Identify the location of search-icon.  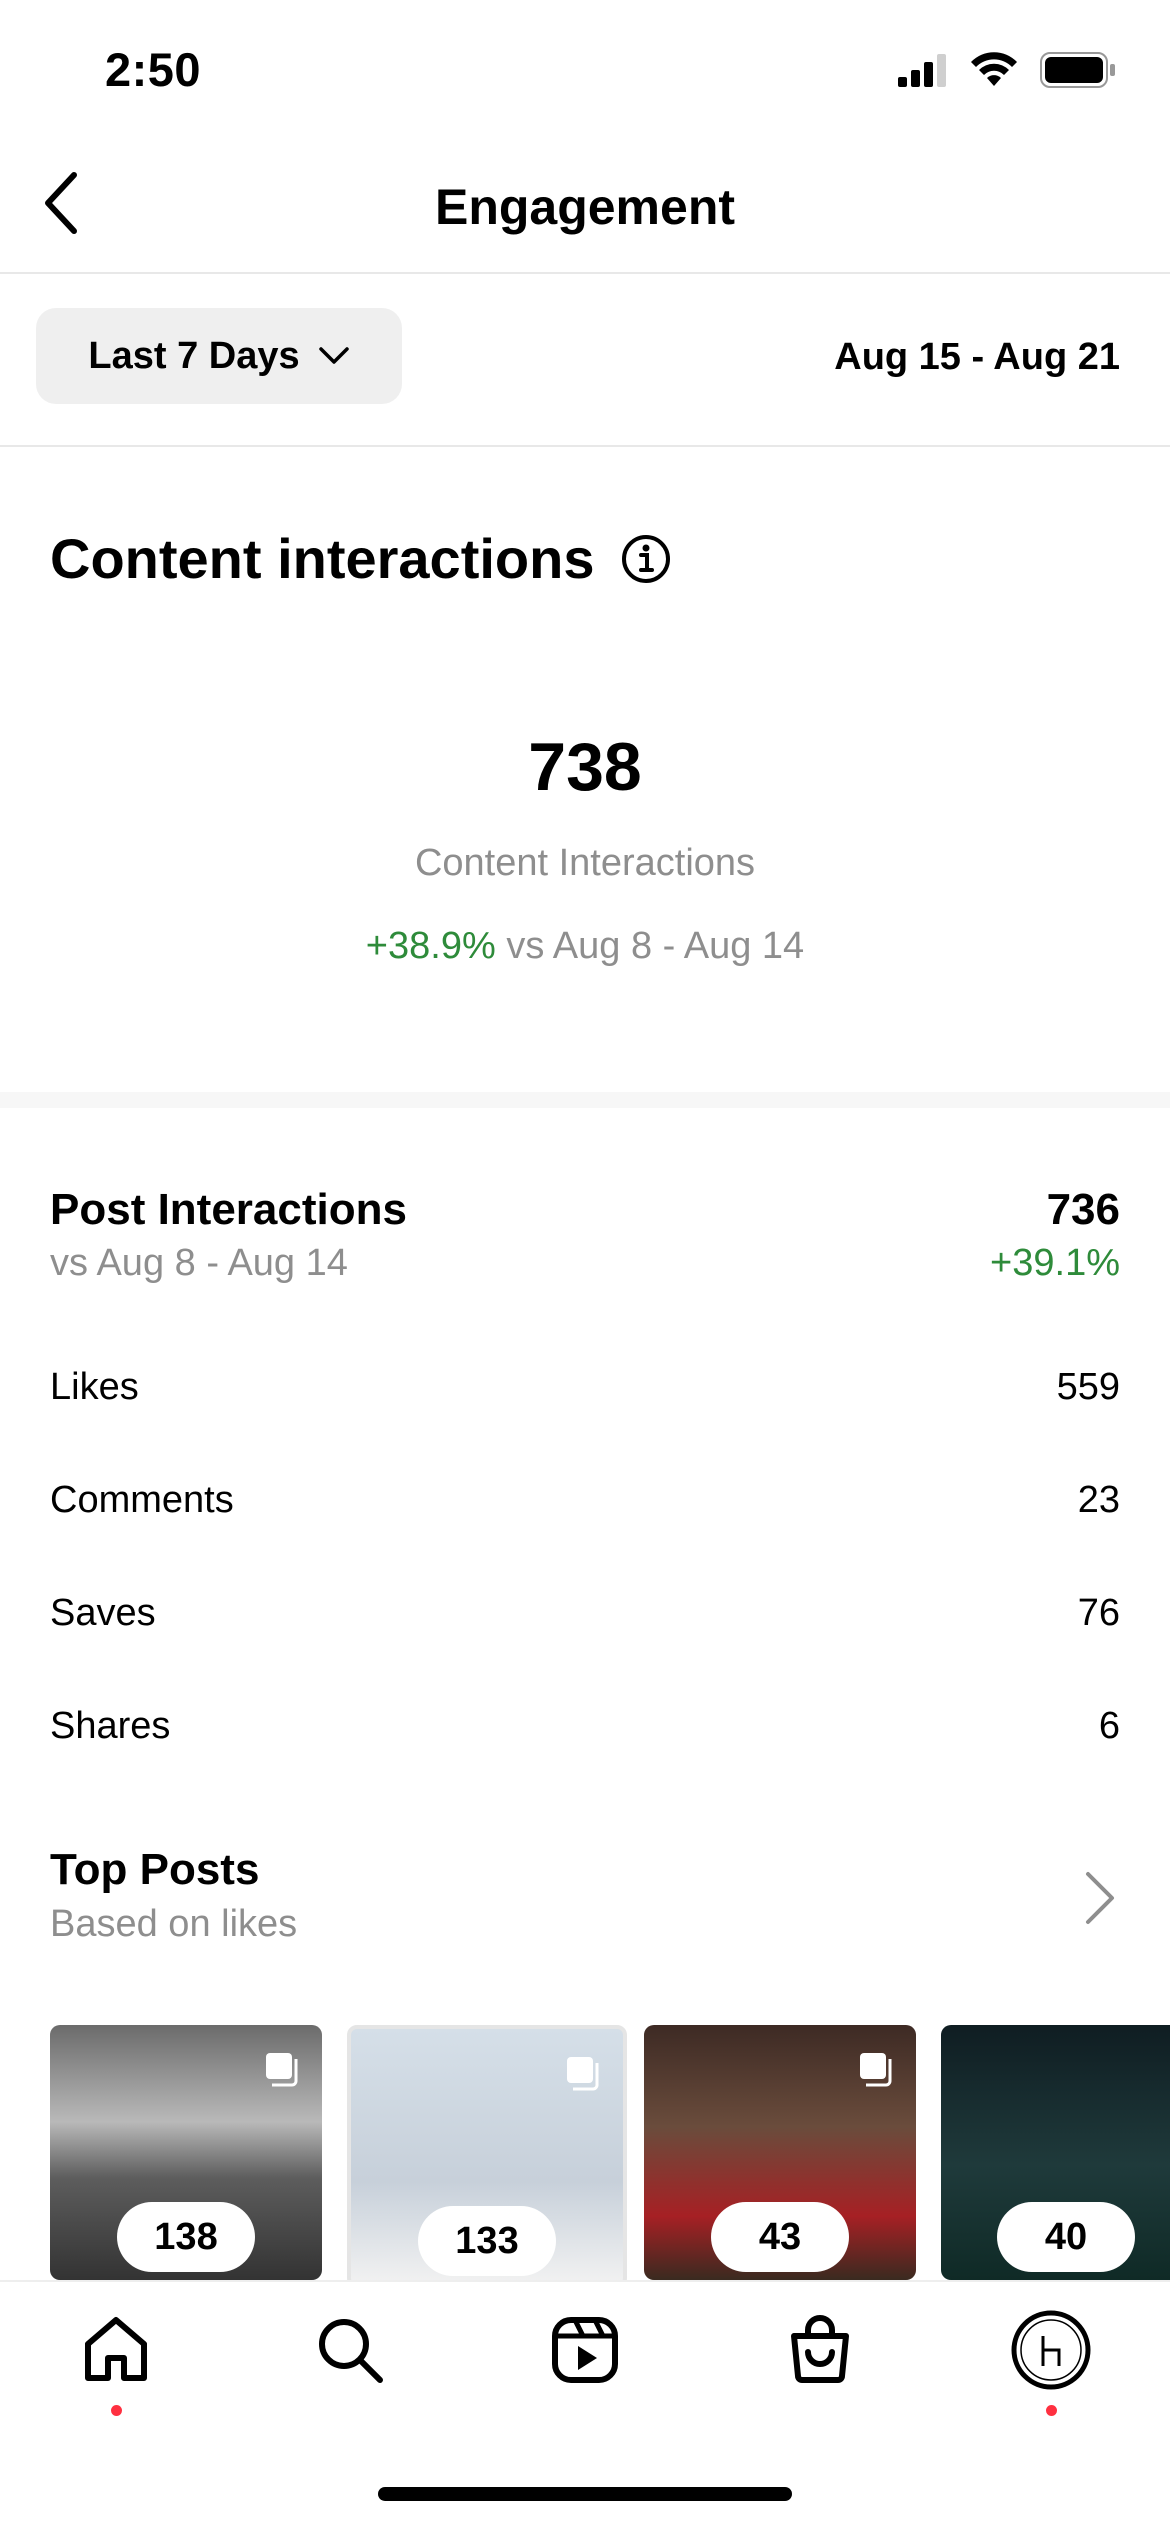
(351, 2351).